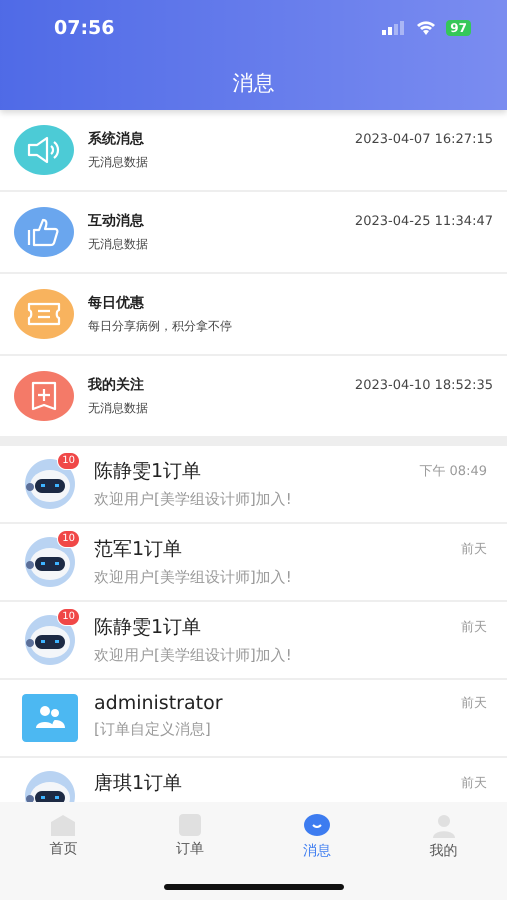 The image size is (507, 900). Describe the element at coordinates (44, 150) in the screenshot. I see `speaker-icon` at that location.